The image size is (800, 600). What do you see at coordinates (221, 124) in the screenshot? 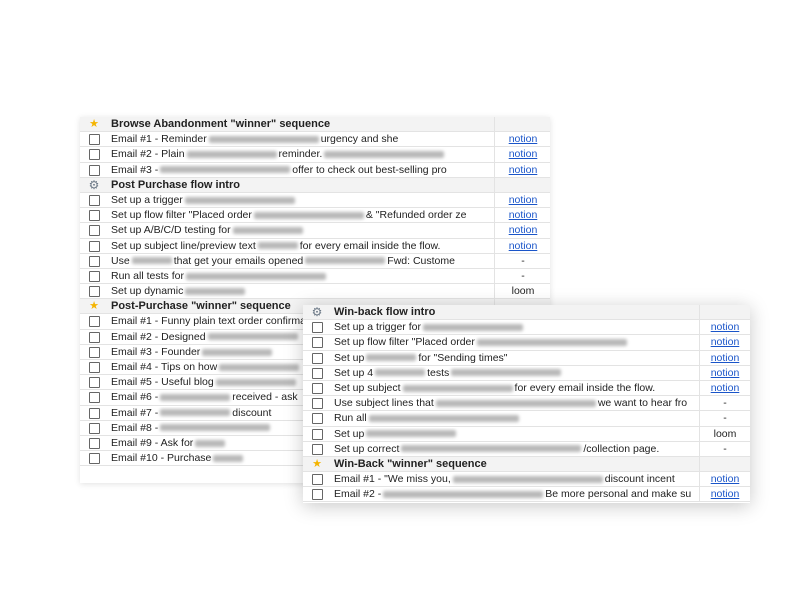
I see `section-title: Browse Abandonment "winner" sequence` at bounding box center [221, 124].